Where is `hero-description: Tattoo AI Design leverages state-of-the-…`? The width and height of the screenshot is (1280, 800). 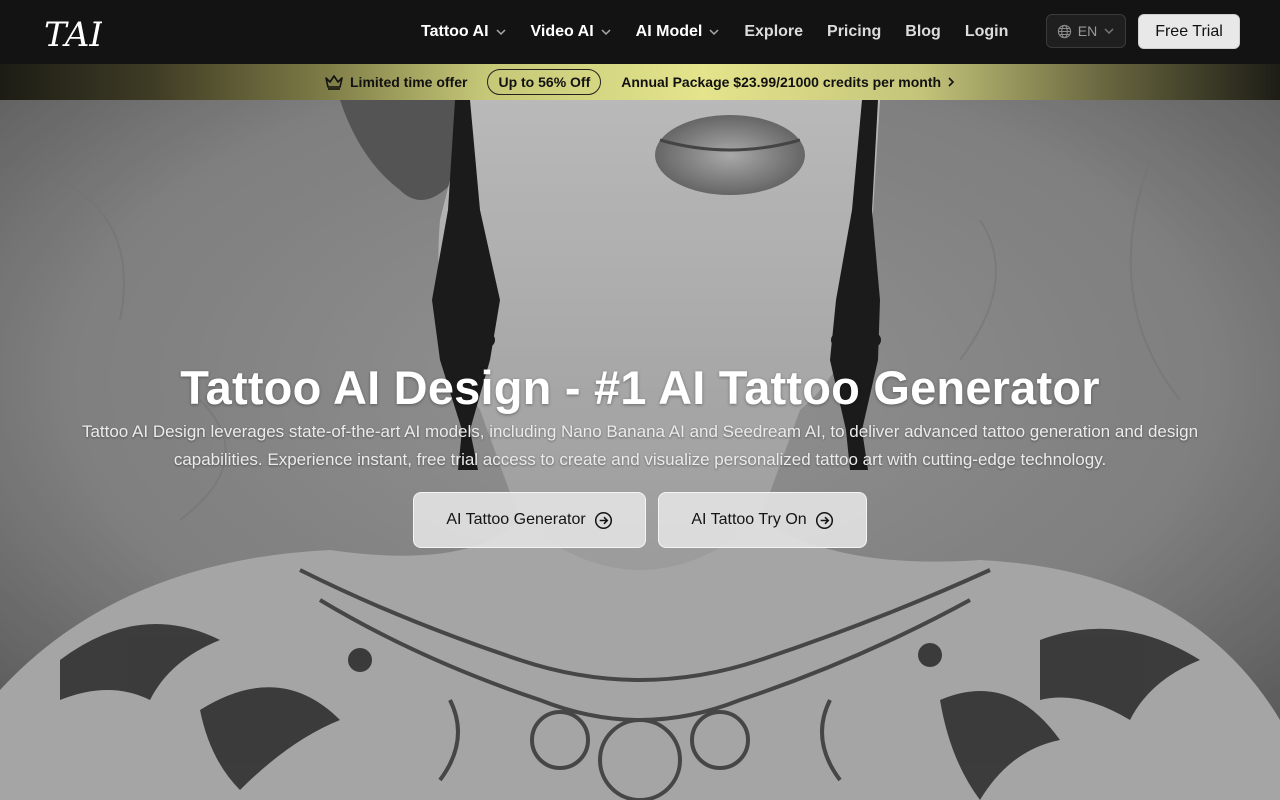
hero-description: Tattoo AI Design leverages state-of-the-… is located at coordinates (640, 445).